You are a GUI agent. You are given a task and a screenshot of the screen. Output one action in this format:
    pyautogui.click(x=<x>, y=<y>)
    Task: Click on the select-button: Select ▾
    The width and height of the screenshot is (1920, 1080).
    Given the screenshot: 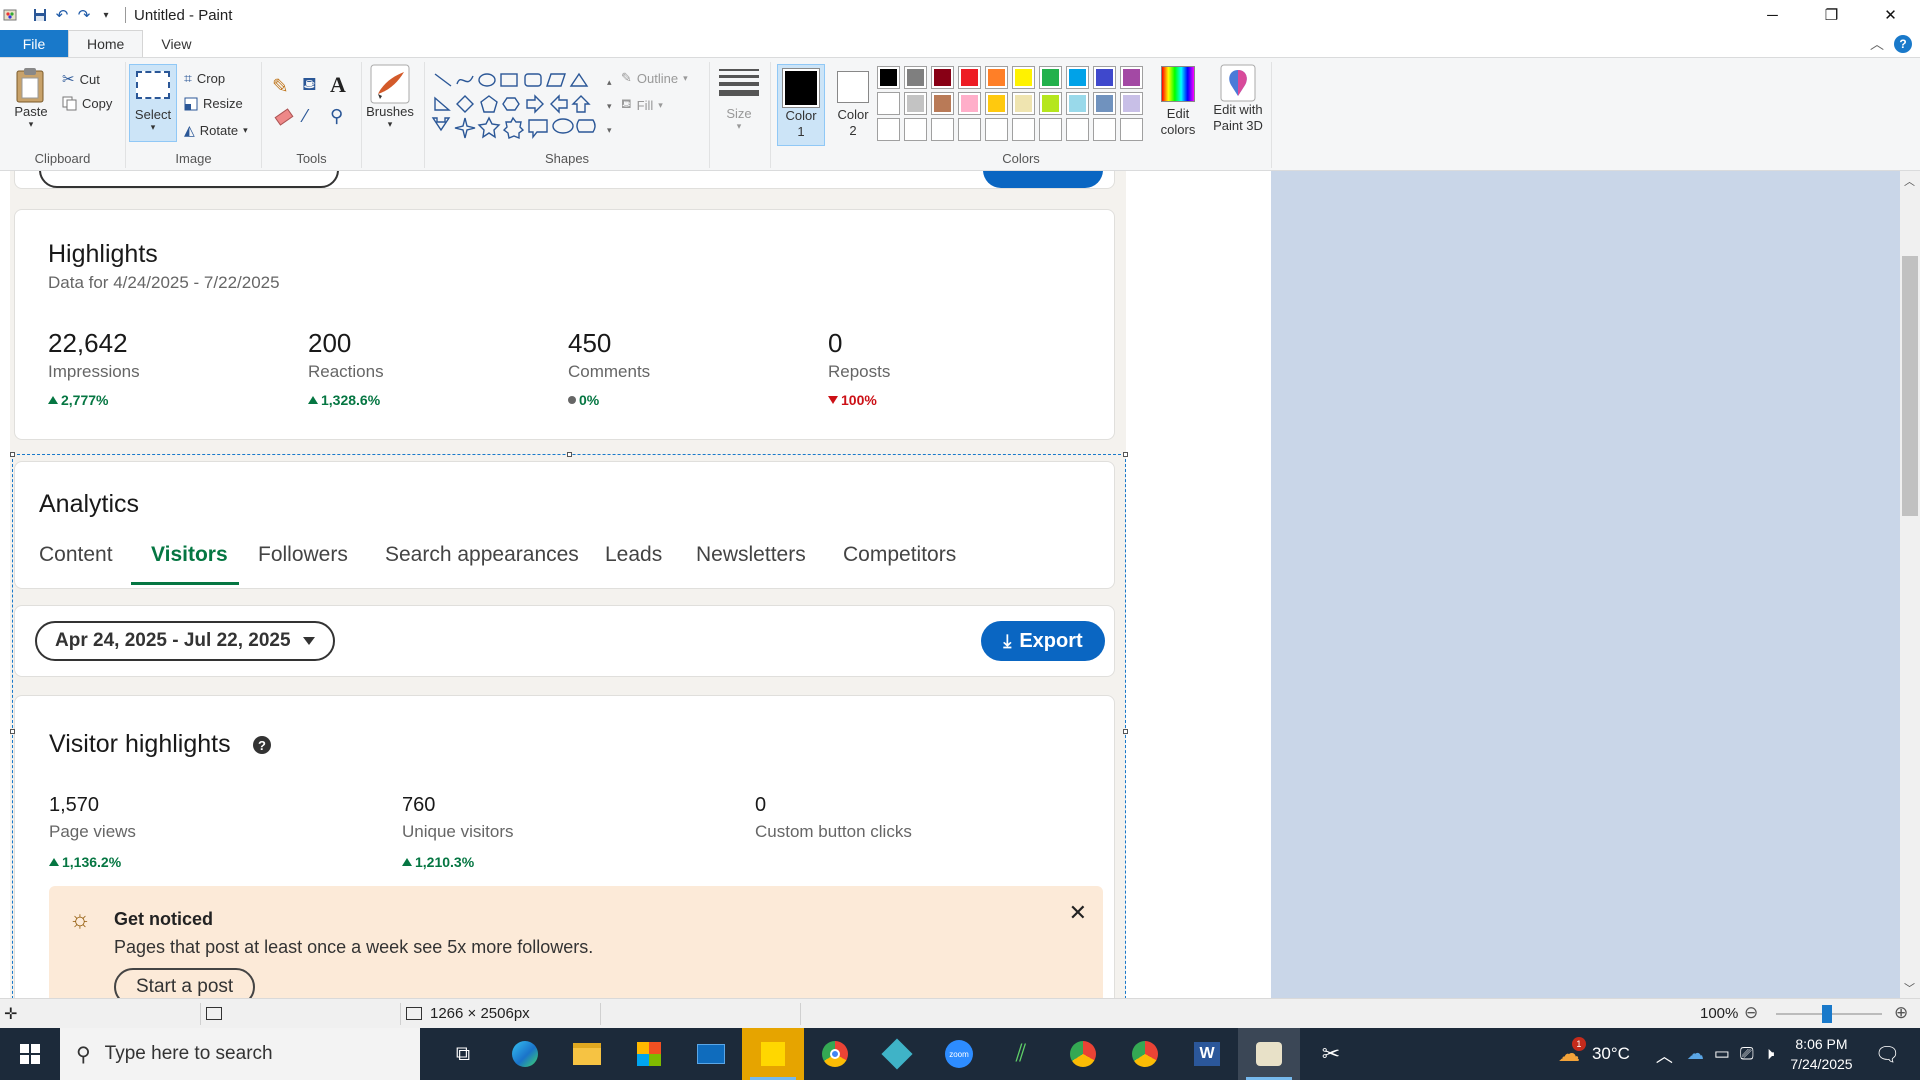 What is the action you would take?
    pyautogui.click(x=153, y=103)
    